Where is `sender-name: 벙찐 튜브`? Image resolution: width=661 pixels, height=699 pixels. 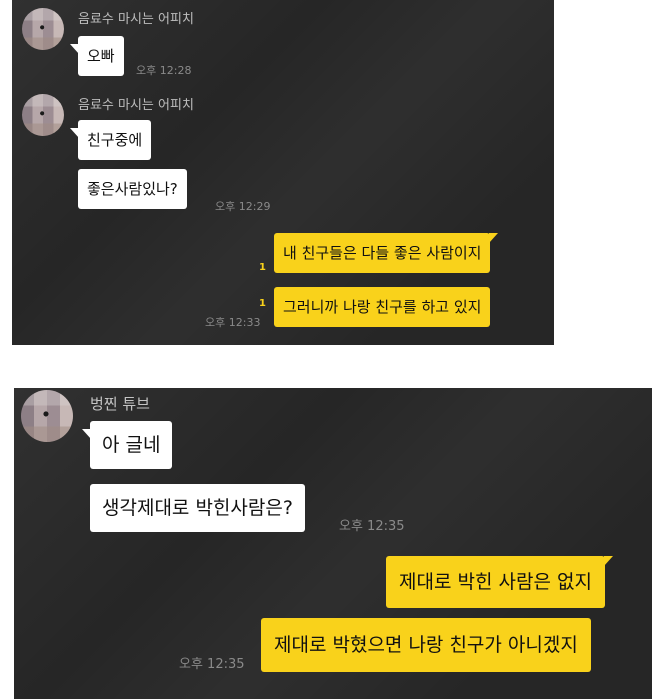
sender-name: 벙찐 튜브 is located at coordinates (120, 404).